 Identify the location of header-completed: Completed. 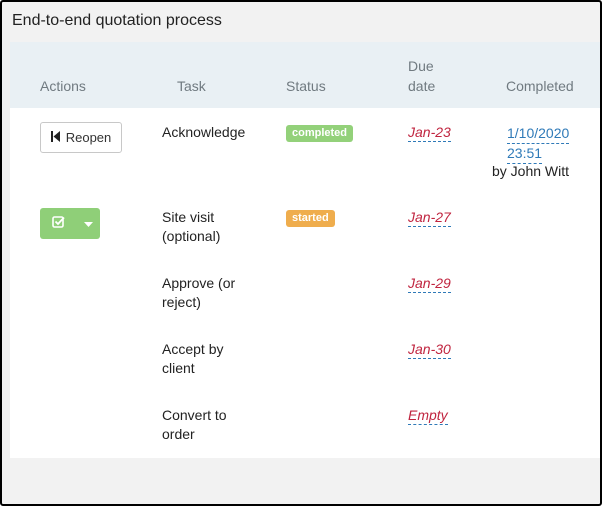
(540, 86).